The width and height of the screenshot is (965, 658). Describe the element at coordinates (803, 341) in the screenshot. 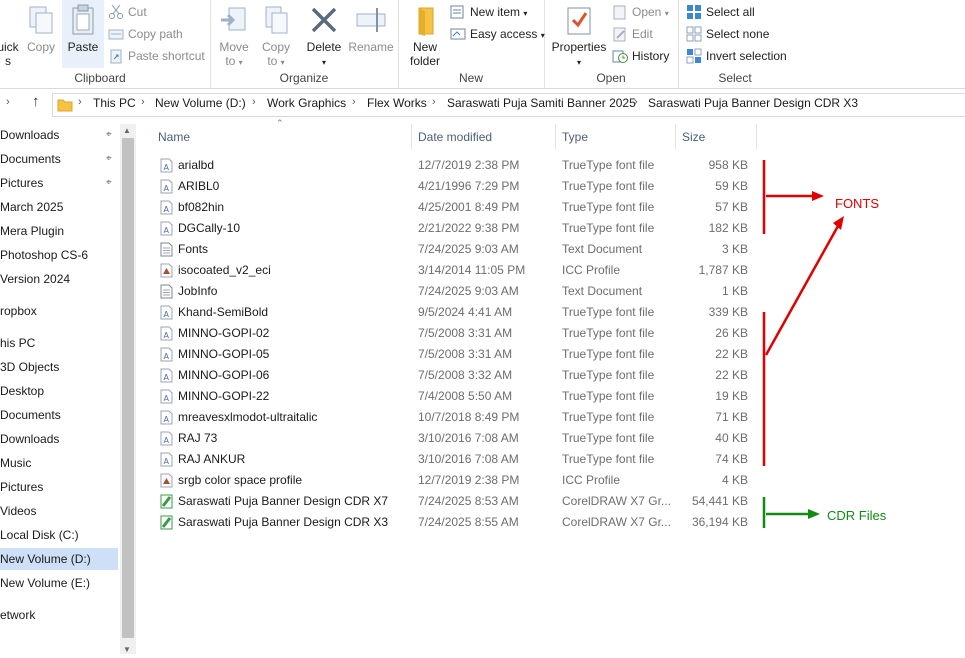

I see `fonts-bracket-bottom` at that location.